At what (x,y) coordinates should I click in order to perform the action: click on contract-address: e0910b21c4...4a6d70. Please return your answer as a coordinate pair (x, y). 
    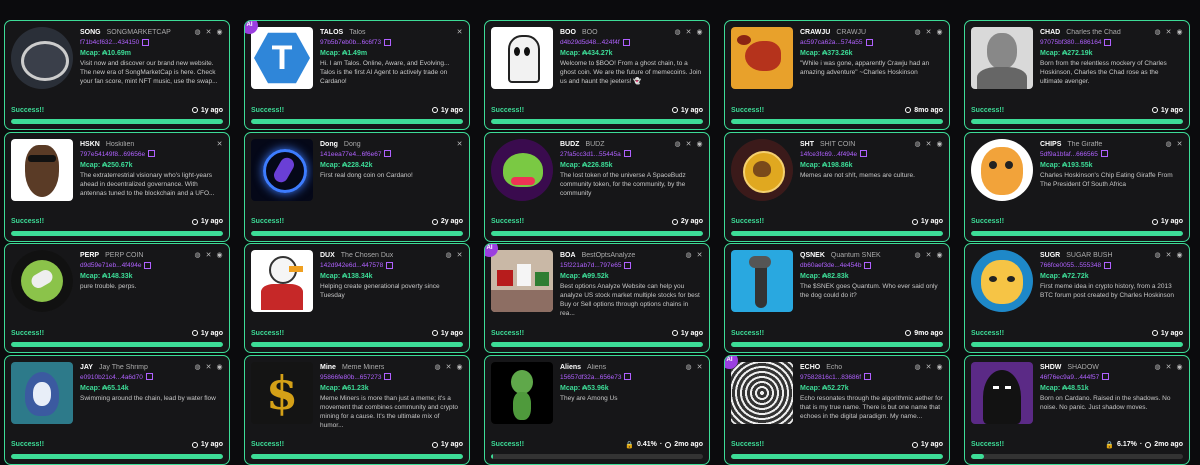
    Looking at the image, I should click on (151, 378).